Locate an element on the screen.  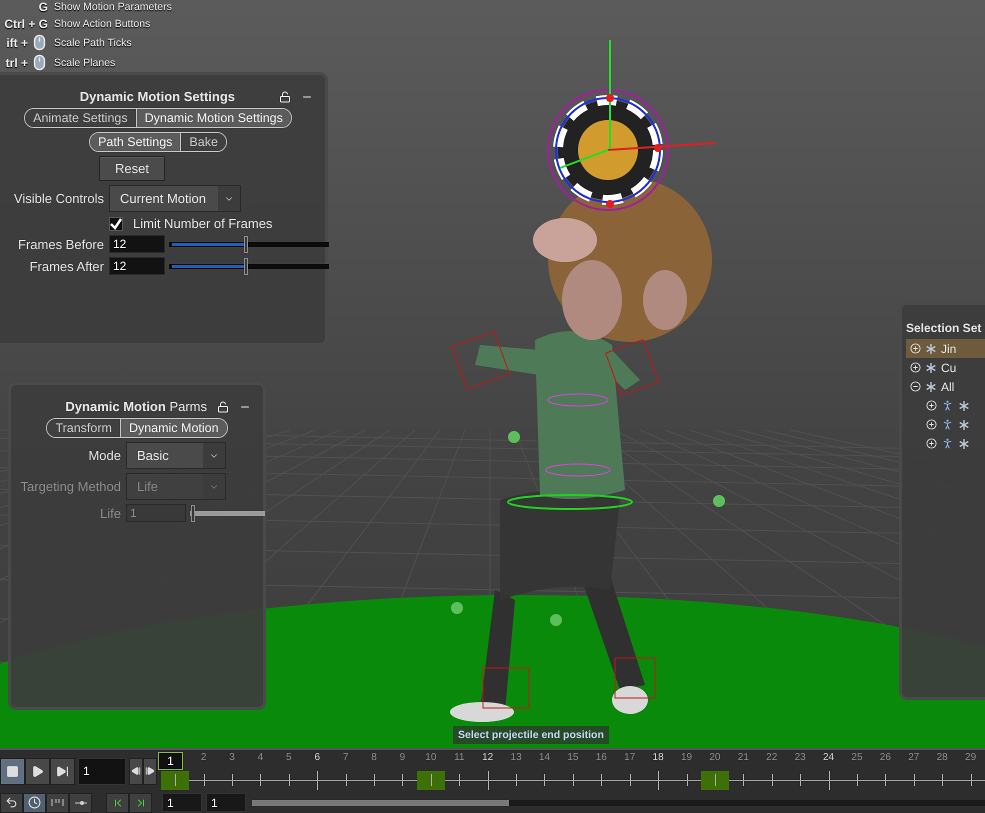
range-start-field: 1 is located at coordinates (182, 802).